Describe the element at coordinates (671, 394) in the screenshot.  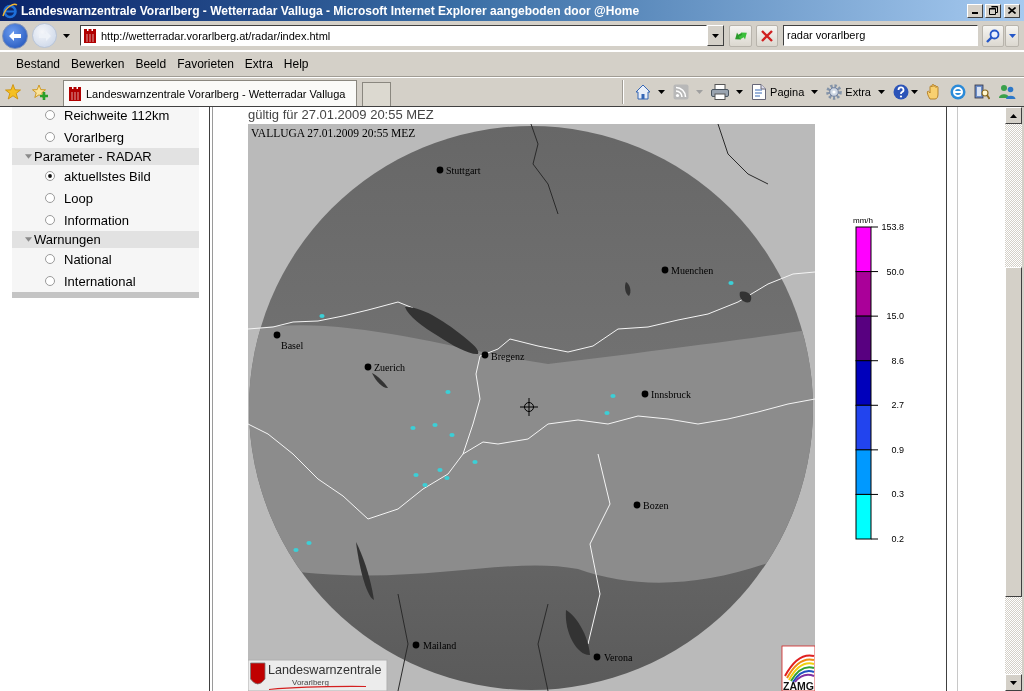
I see `city-label: Innsbruck` at that location.